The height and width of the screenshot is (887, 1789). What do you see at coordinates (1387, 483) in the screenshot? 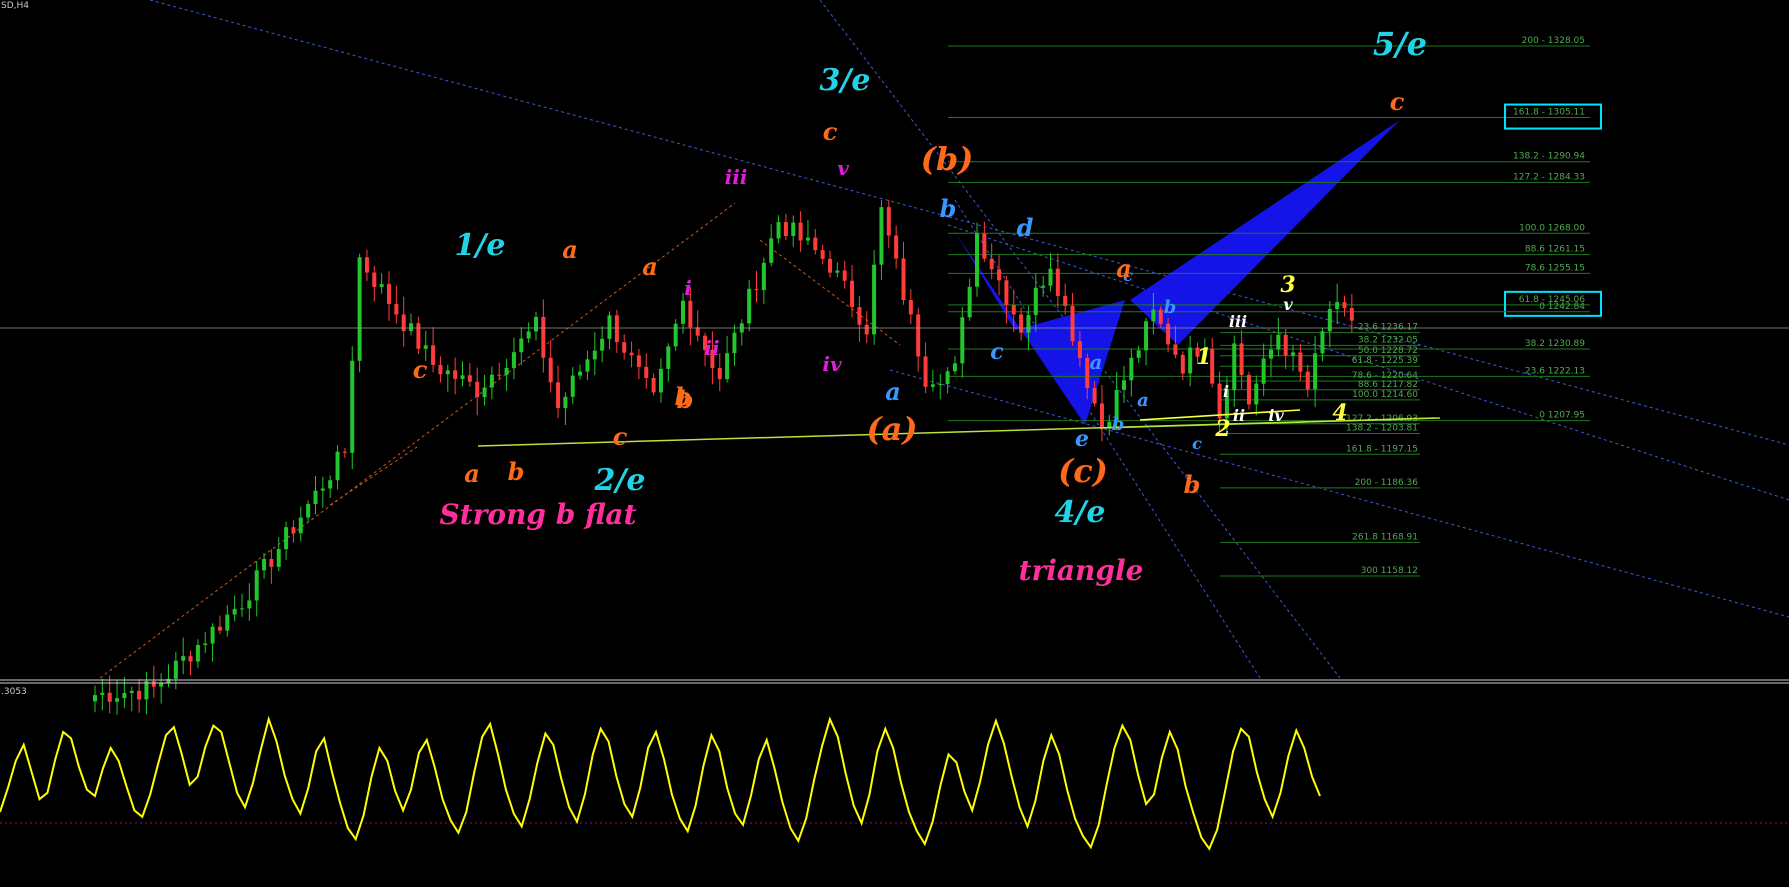
I see `fib-extension-label: 200 - 1186.36` at bounding box center [1387, 483].